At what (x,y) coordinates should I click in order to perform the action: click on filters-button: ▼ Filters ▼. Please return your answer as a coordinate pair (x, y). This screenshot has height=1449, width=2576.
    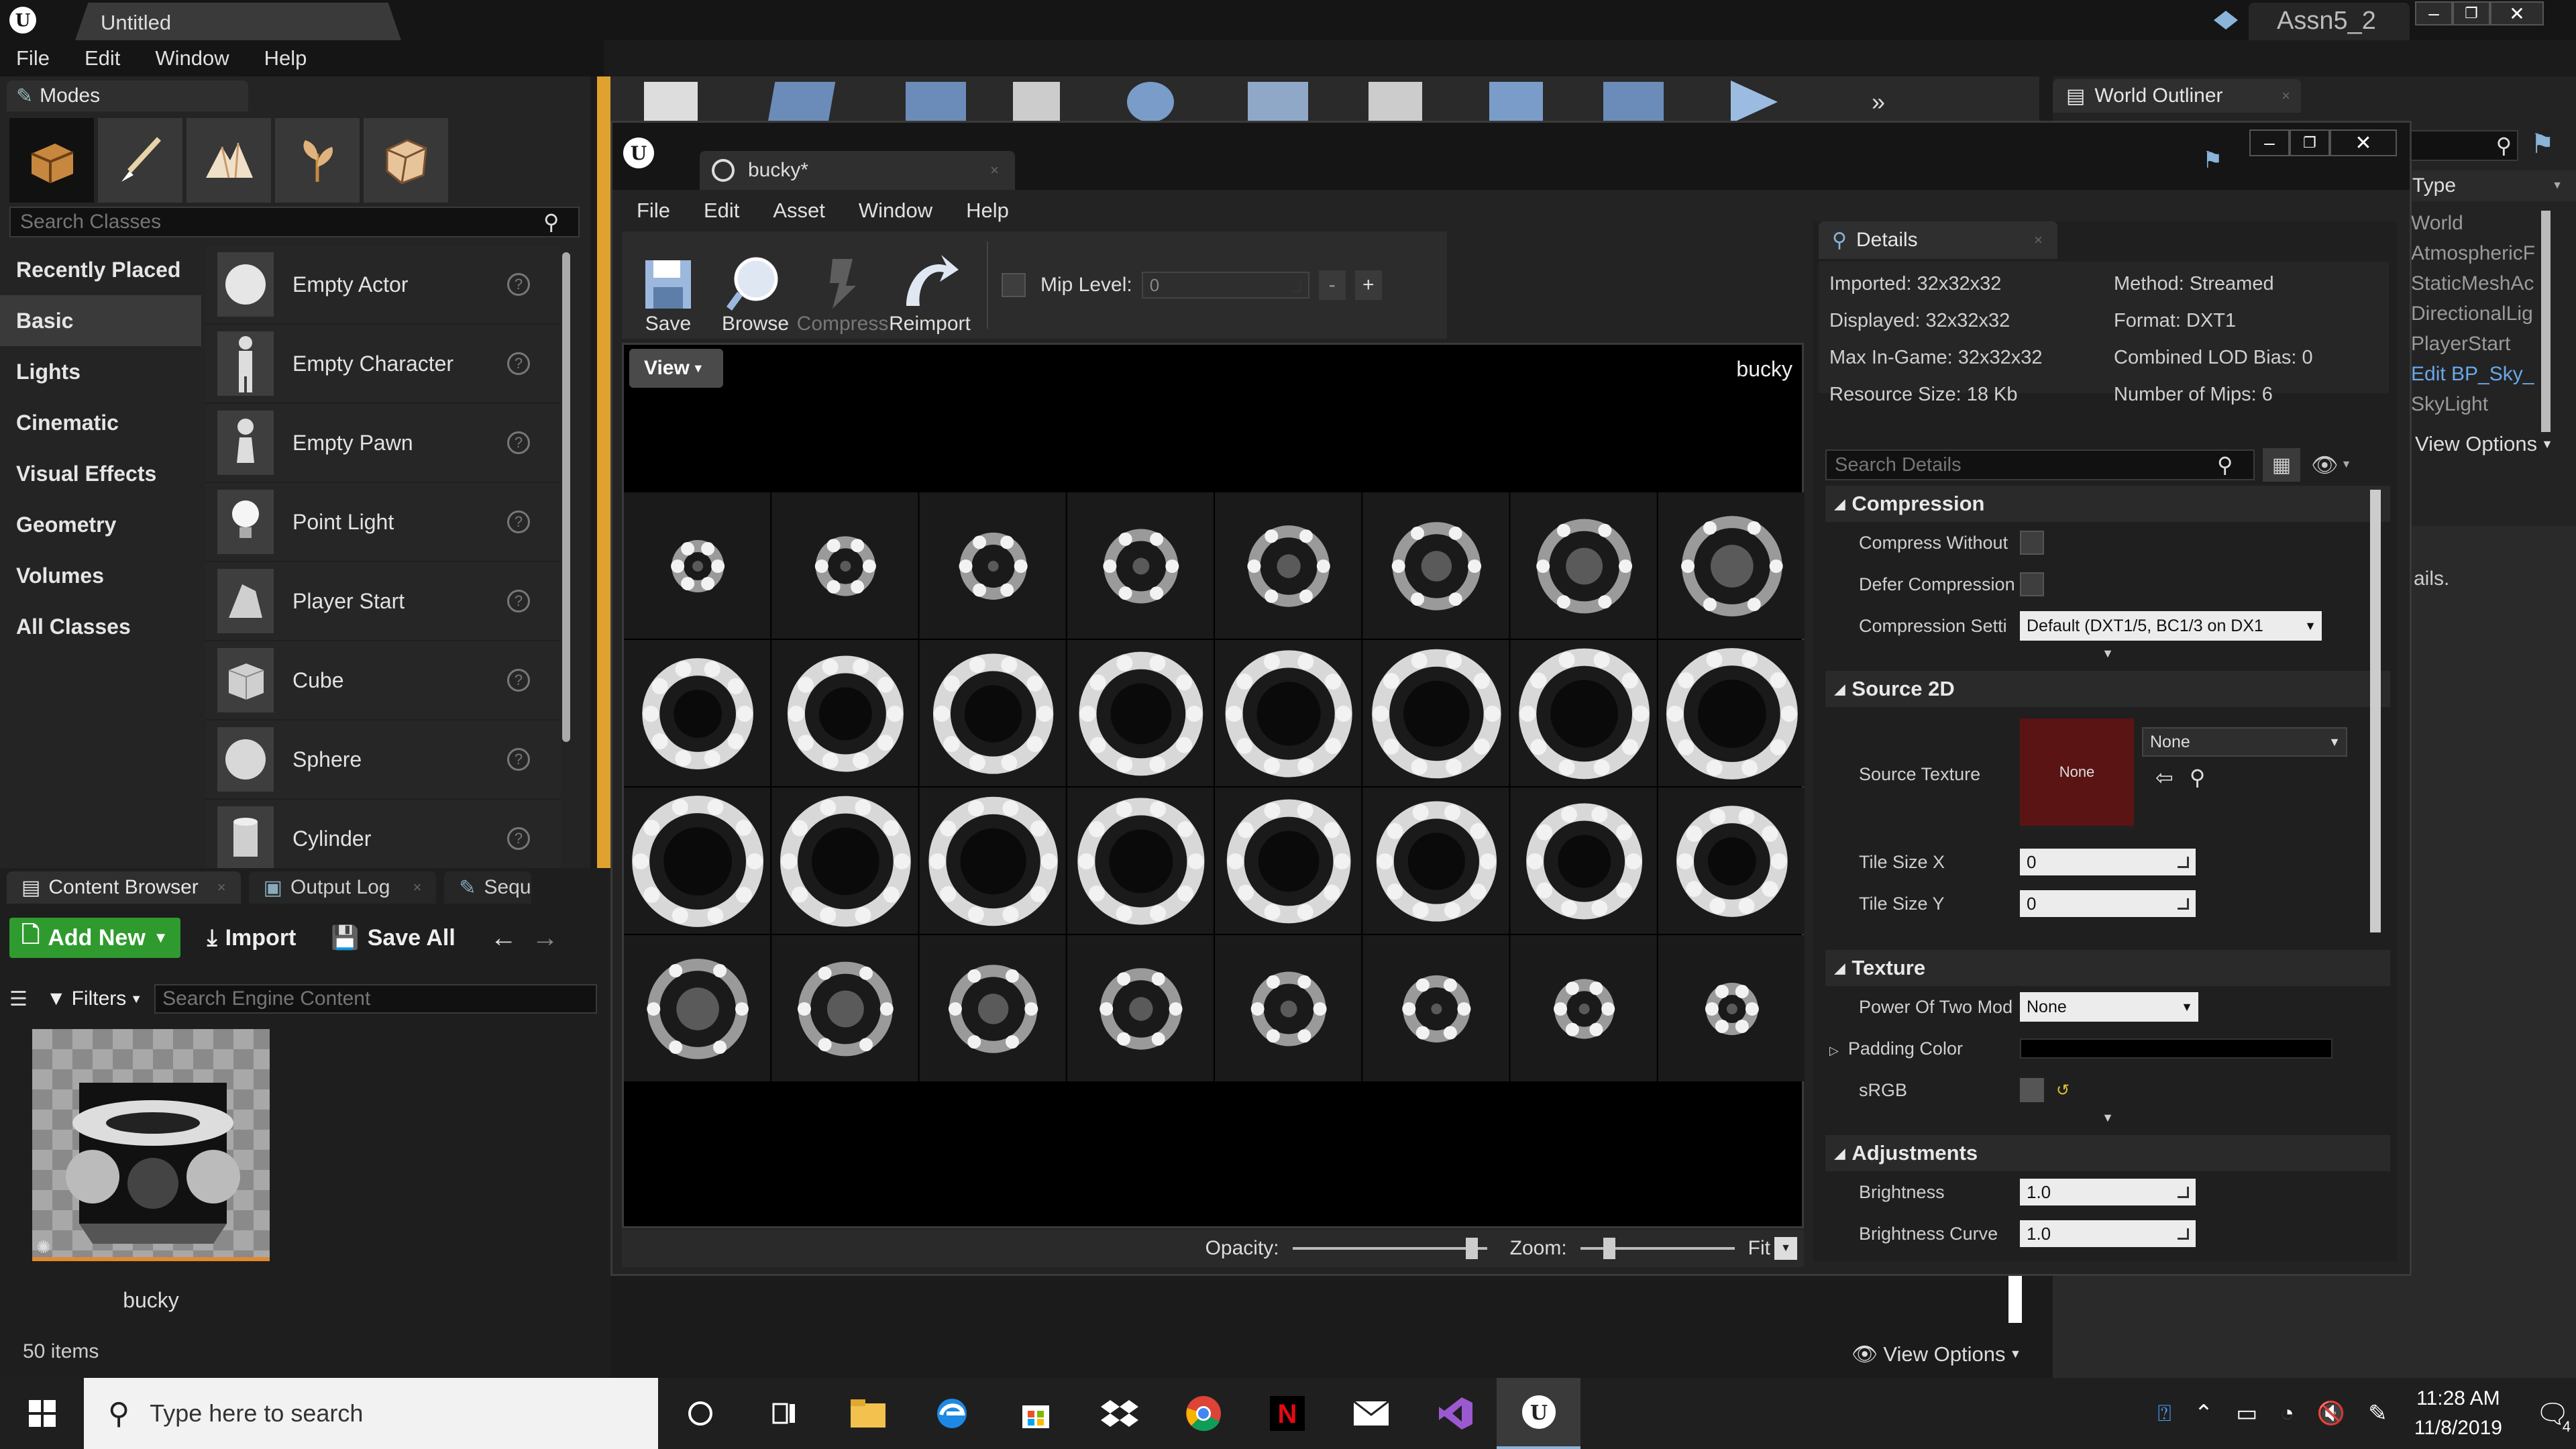
    Looking at the image, I should click on (94, 998).